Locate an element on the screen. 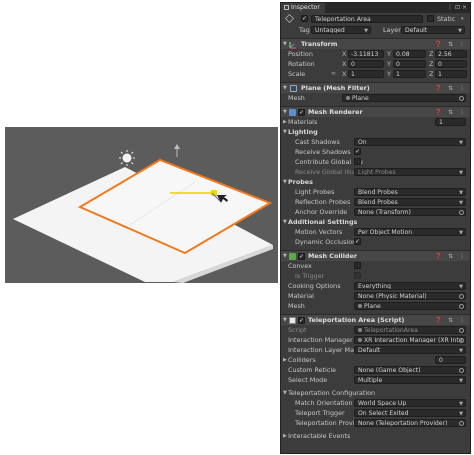 The width and height of the screenshot is (474, 455). interaction-layer-row: Interaction Layer Mask Default ▼ is located at coordinates (375, 350).